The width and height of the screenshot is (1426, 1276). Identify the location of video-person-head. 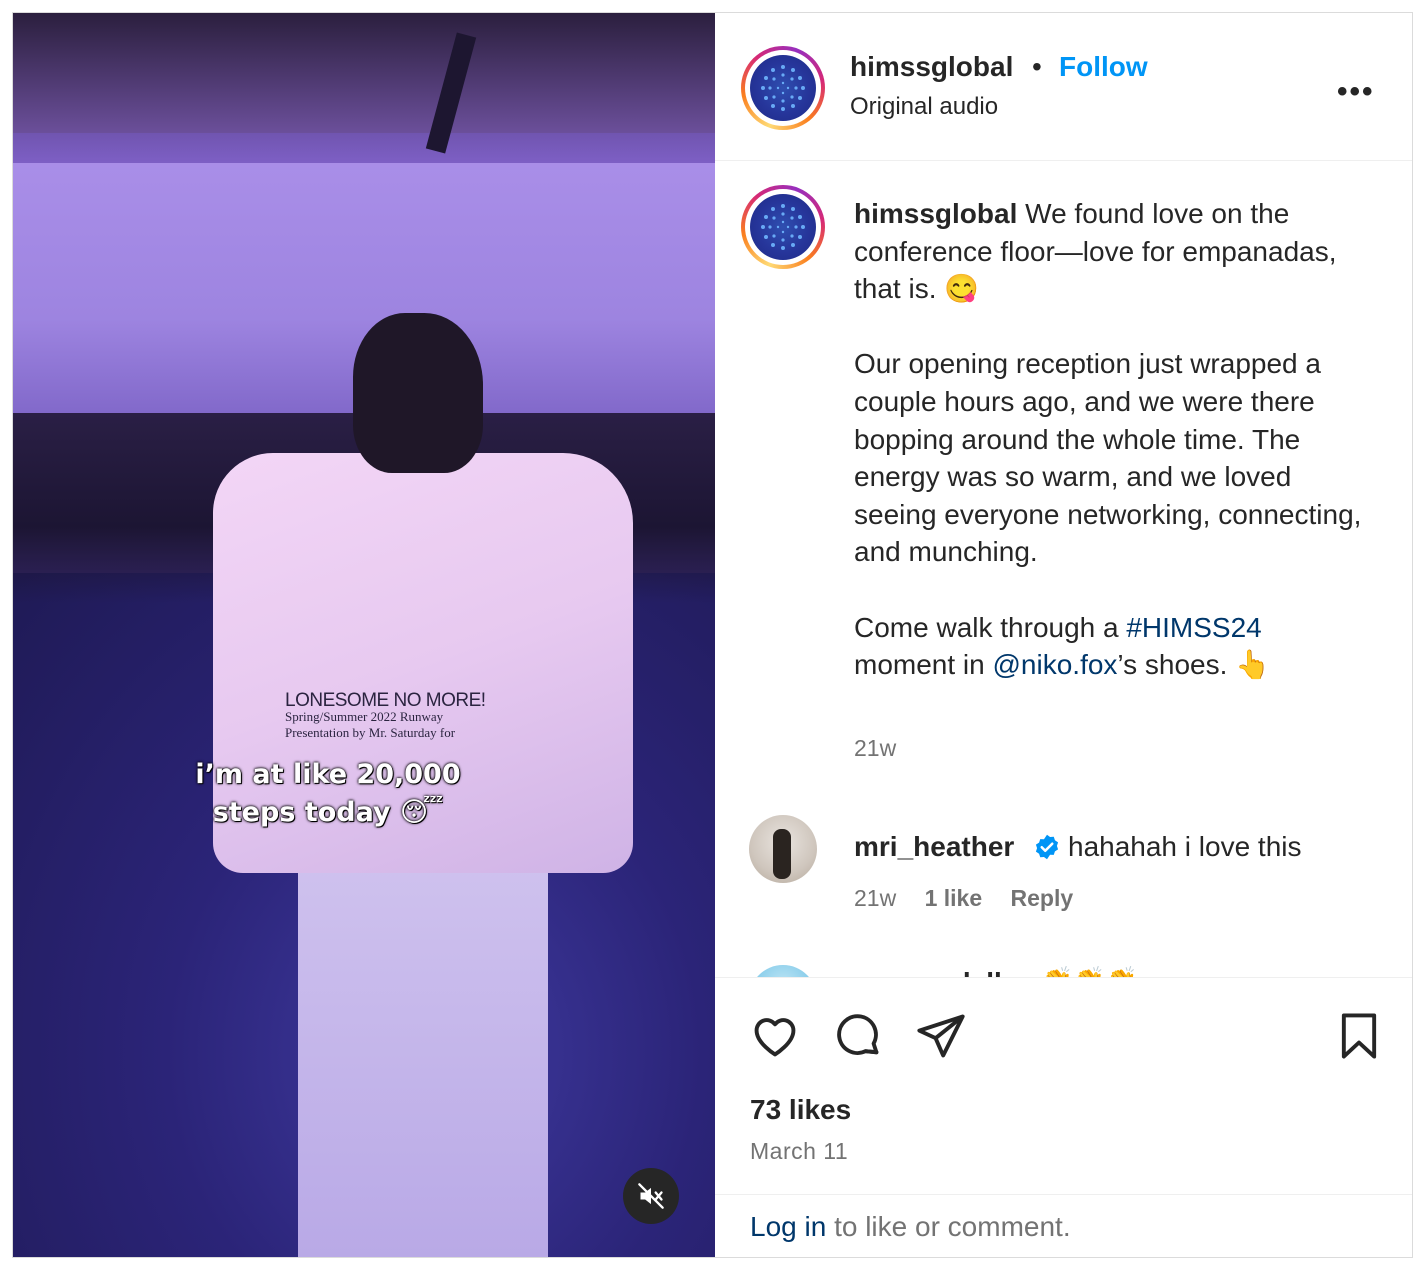
(418, 393).